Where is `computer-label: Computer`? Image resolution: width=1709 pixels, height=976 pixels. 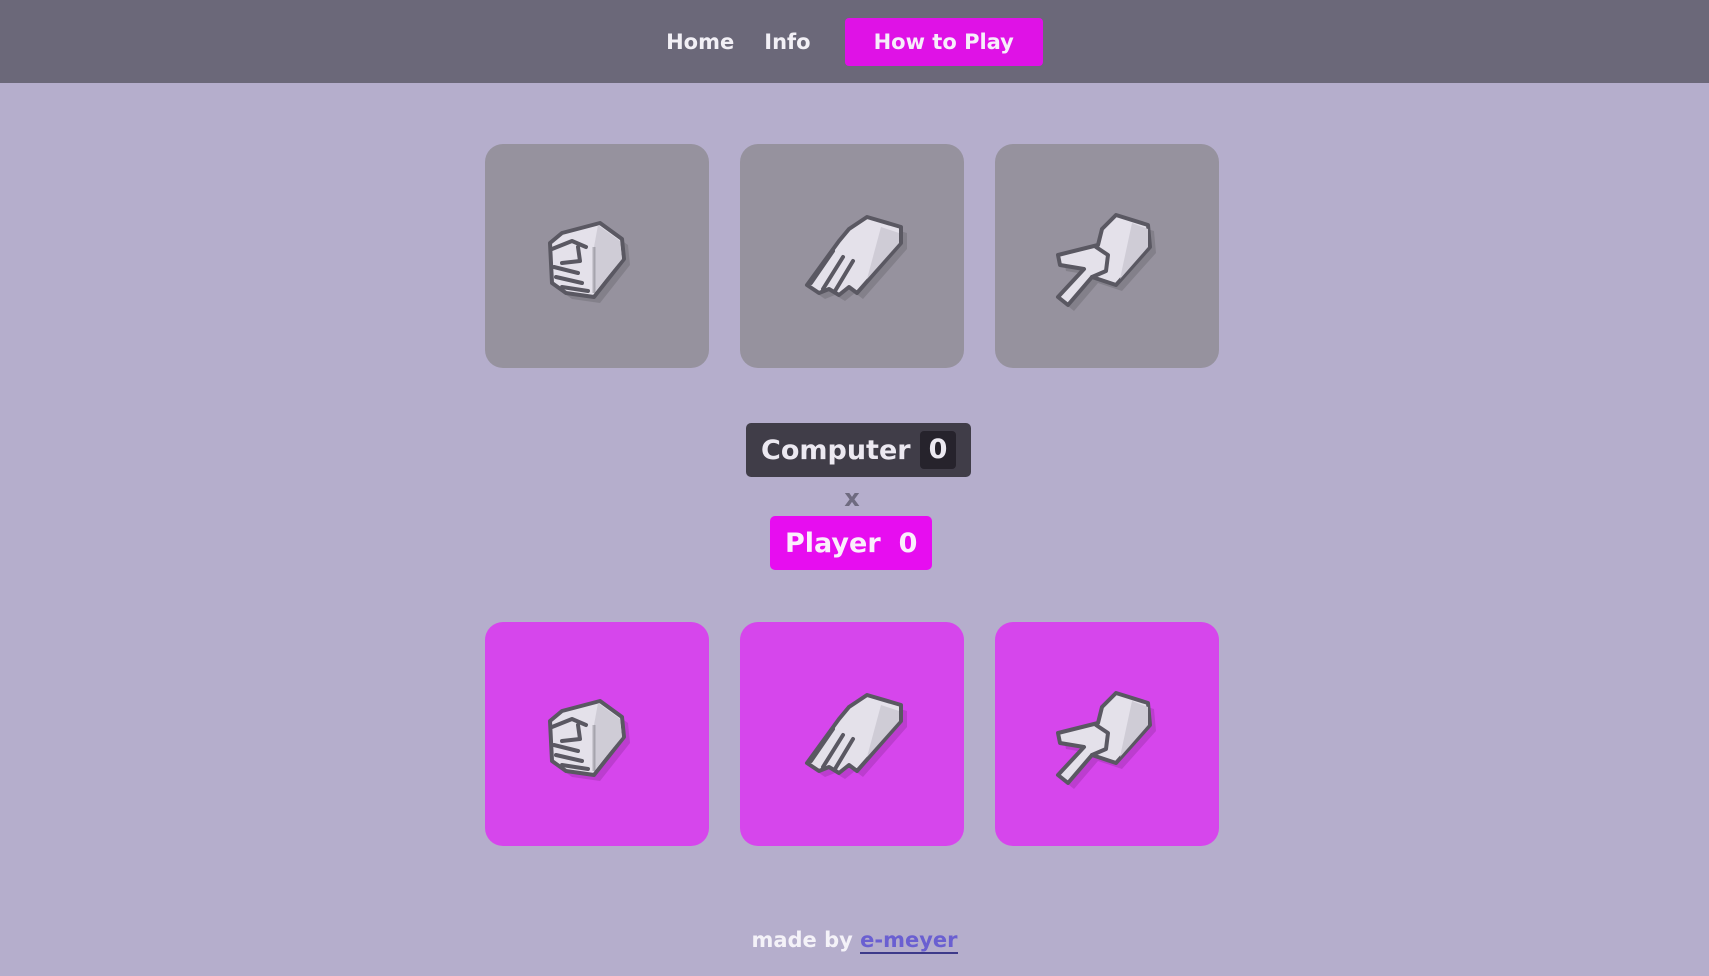
computer-label: Computer is located at coordinates (836, 450).